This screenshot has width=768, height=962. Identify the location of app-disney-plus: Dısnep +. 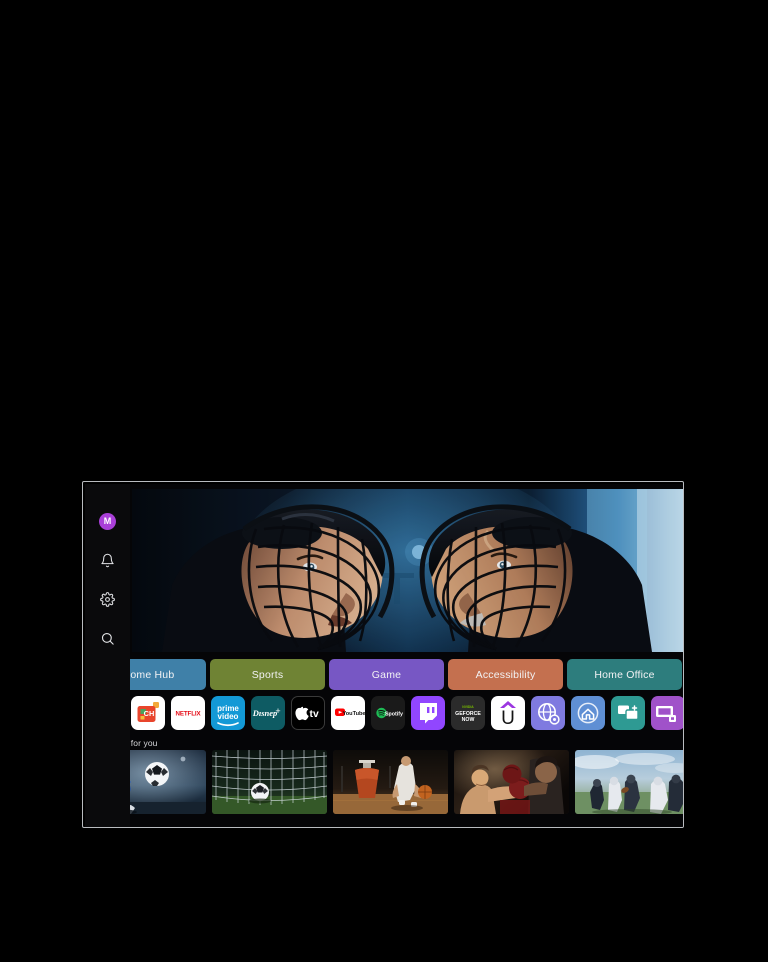
(268, 713).